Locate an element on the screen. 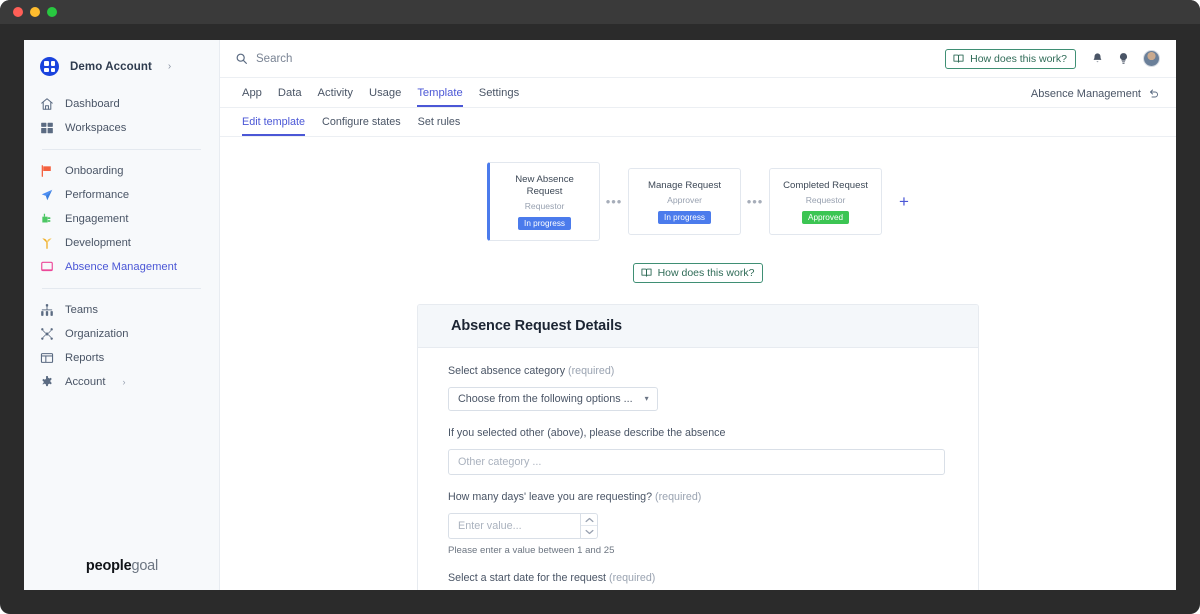  sub-tab-bar: Edit template Configure states Set rules is located at coordinates (698, 122).